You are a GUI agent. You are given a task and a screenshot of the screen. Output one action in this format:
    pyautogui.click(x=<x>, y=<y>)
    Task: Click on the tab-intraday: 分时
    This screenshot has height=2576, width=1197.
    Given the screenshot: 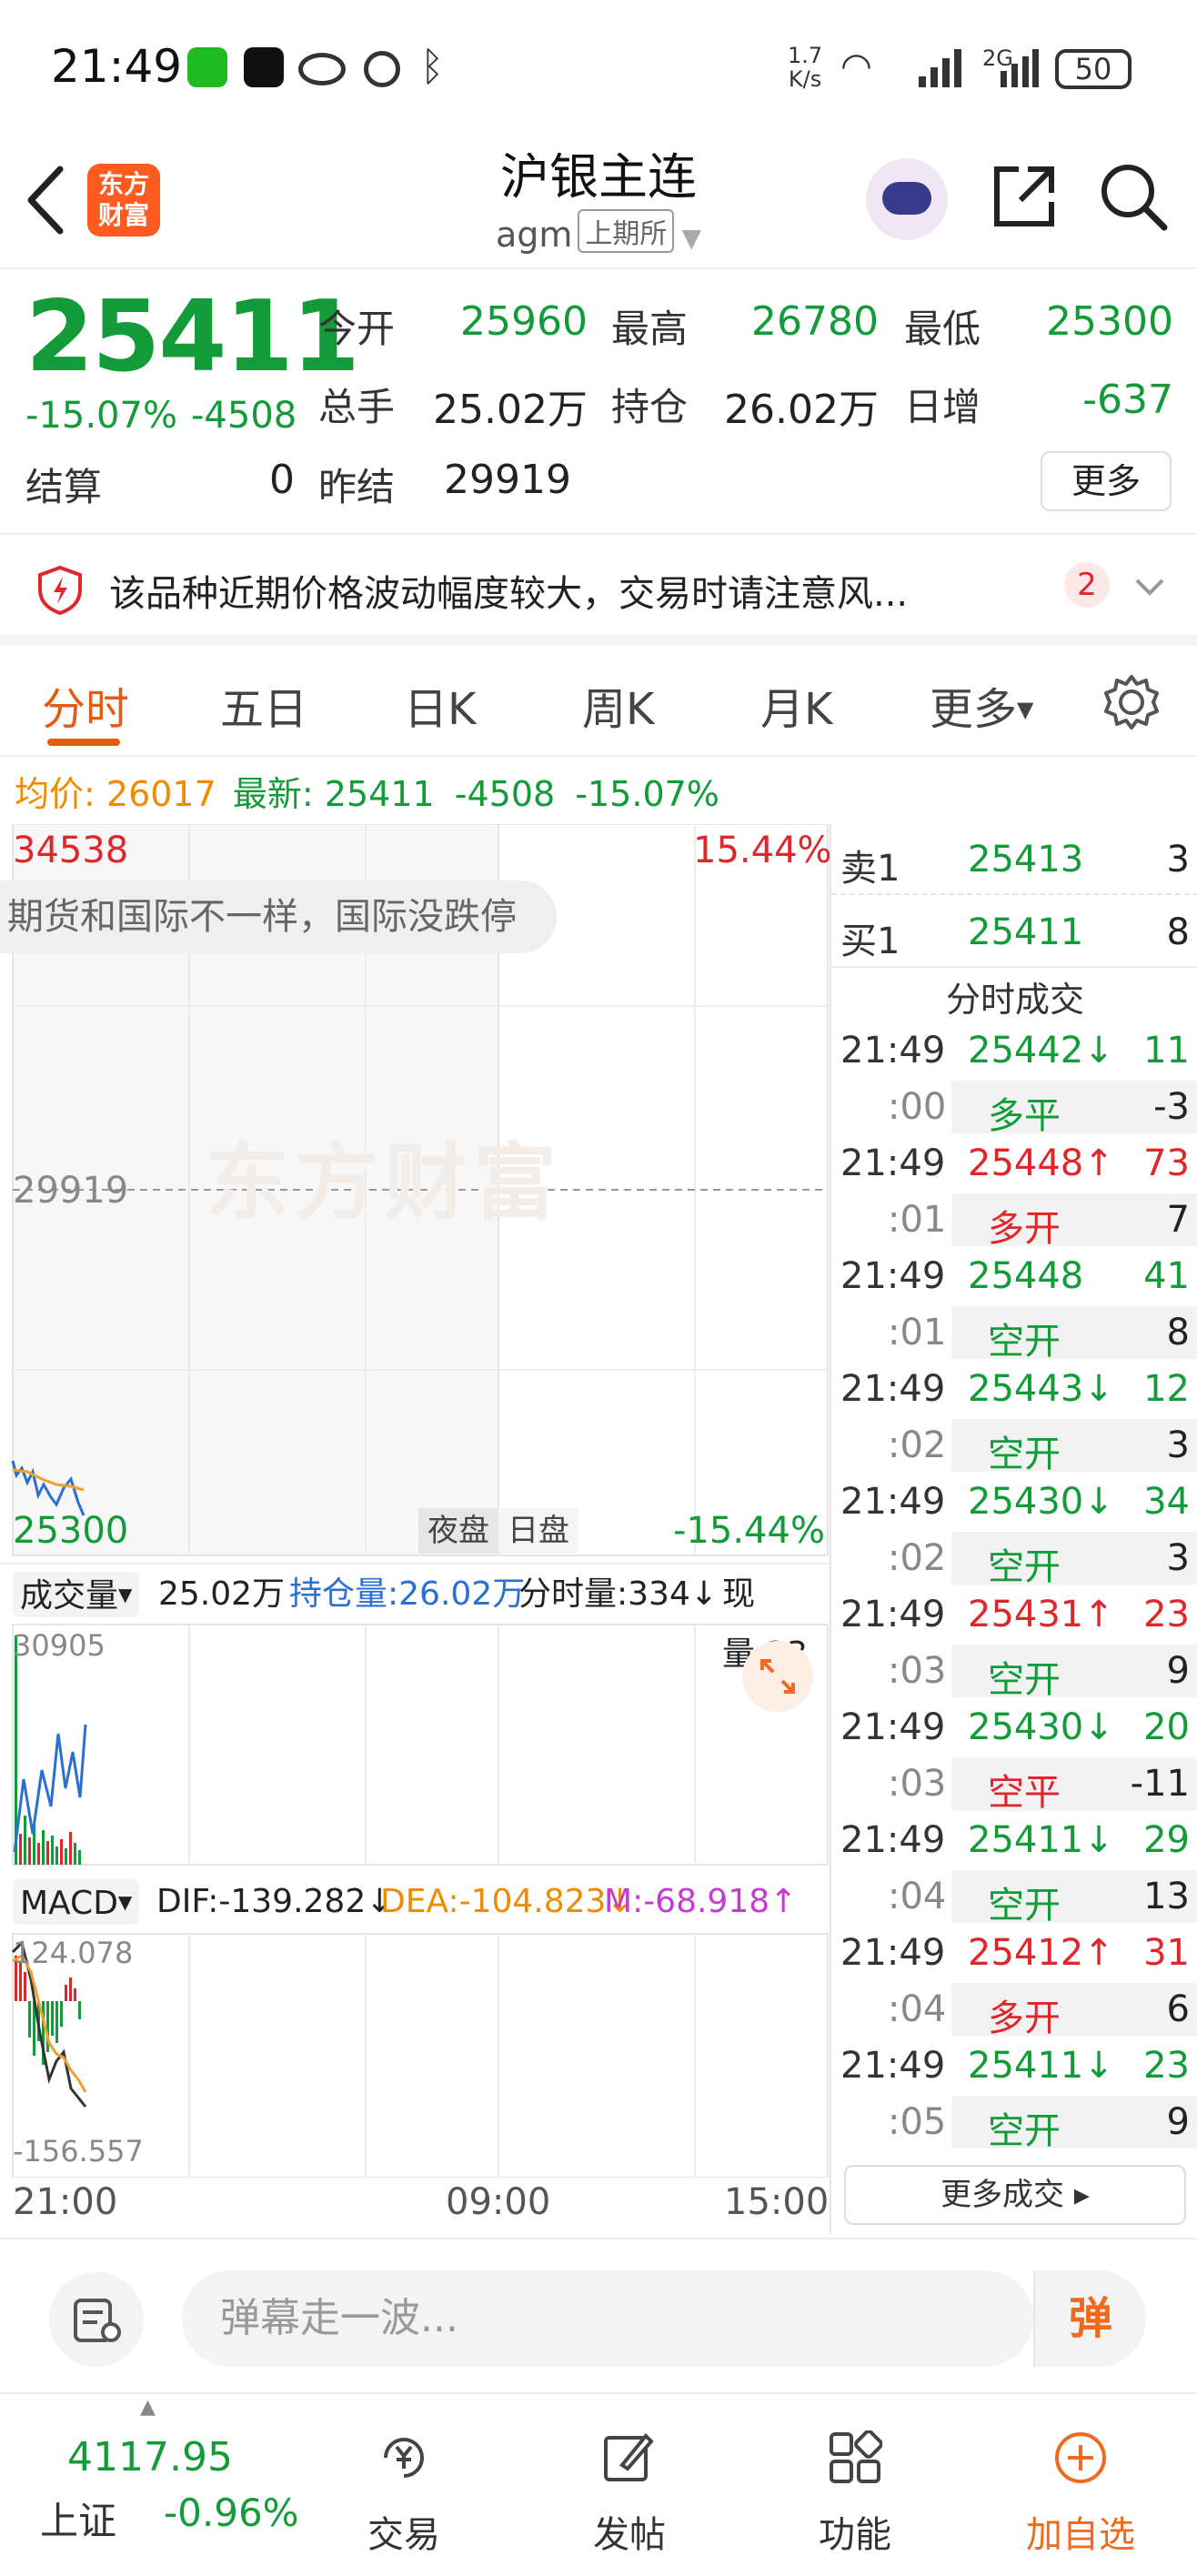 What is the action you would take?
    pyautogui.click(x=85, y=705)
    